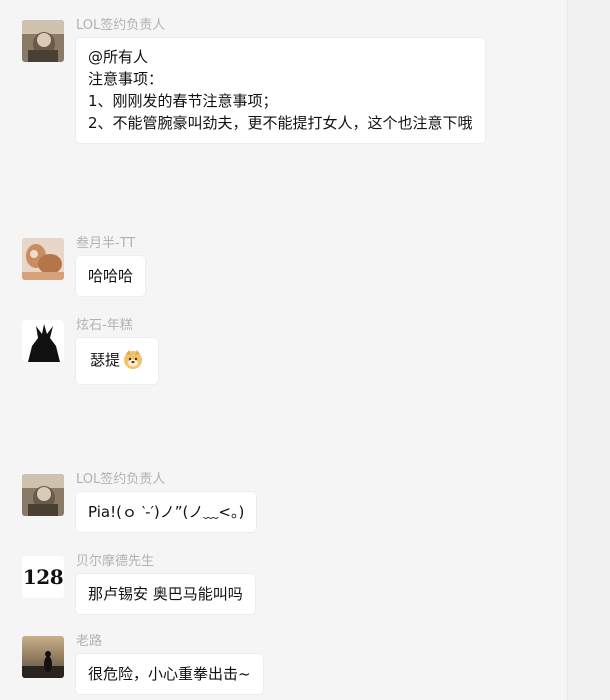 Image resolution: width=610 pixels, height=700 pixels. What do you see at coordinates (115, 561) in the screenshot?
I see `sender-name: 贝尔摩德先生` at bounding box center [115, 561].